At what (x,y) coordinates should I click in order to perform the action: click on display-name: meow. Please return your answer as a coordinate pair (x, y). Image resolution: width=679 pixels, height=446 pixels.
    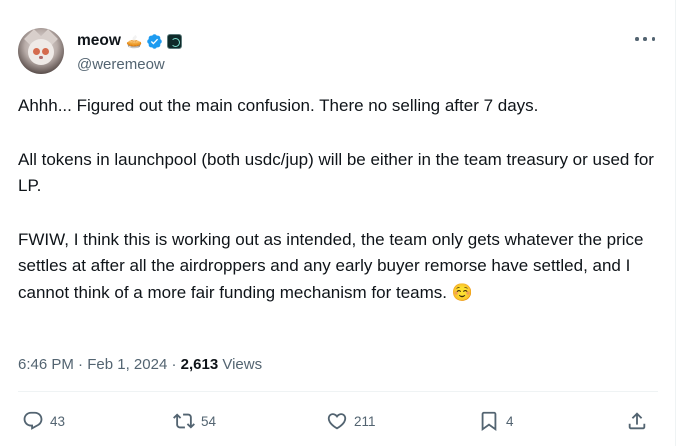
    Looking at the image, I should click on (99, 41).